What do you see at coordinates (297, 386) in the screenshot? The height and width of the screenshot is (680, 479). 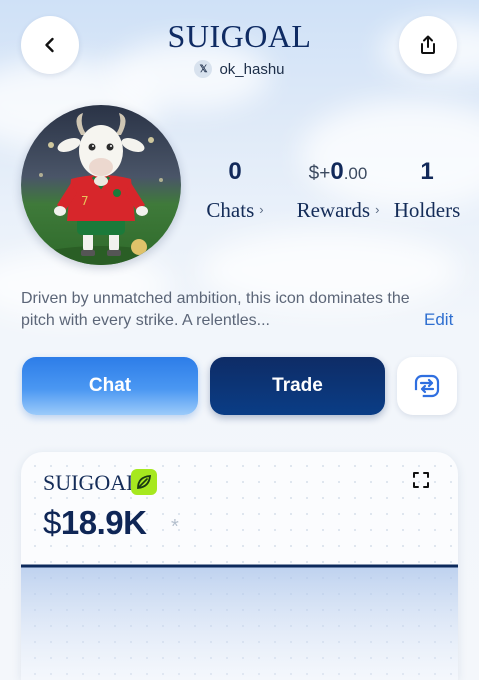 I see `trade-button: Trade` at bounding box center [297, 386].